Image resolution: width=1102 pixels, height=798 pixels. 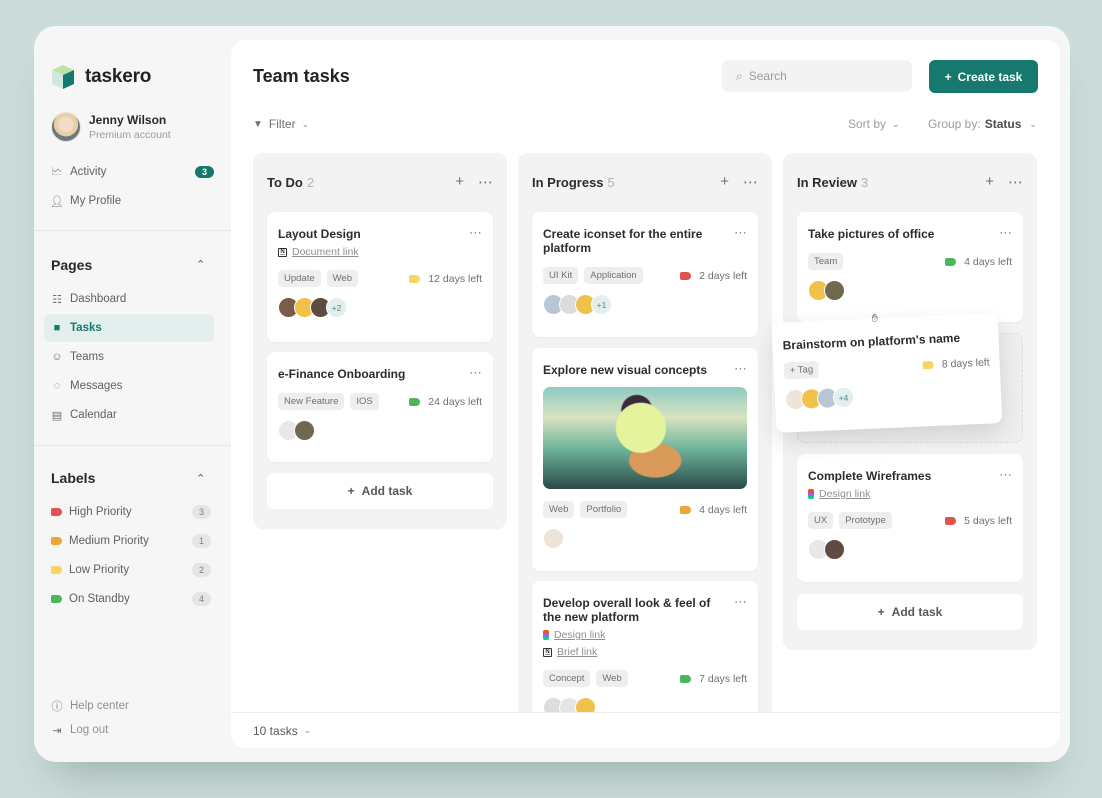 What do you see at coordinates (311, 401) in the screenshot?
I see `tag: New Feature` at bounding box center [311, 401].